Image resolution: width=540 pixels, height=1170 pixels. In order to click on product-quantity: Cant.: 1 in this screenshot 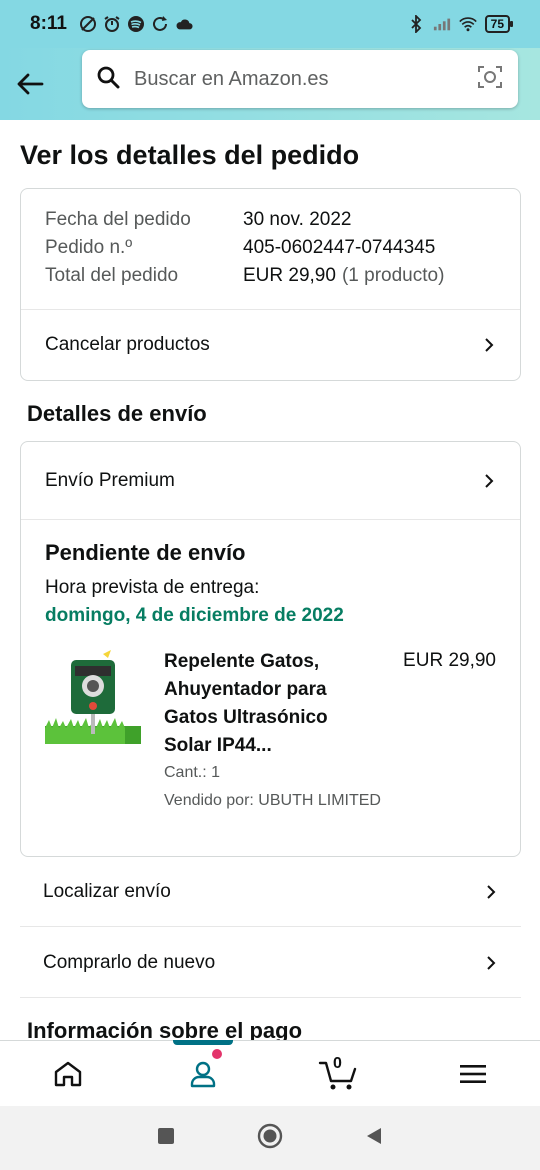, I will do `click(192, 772)`.